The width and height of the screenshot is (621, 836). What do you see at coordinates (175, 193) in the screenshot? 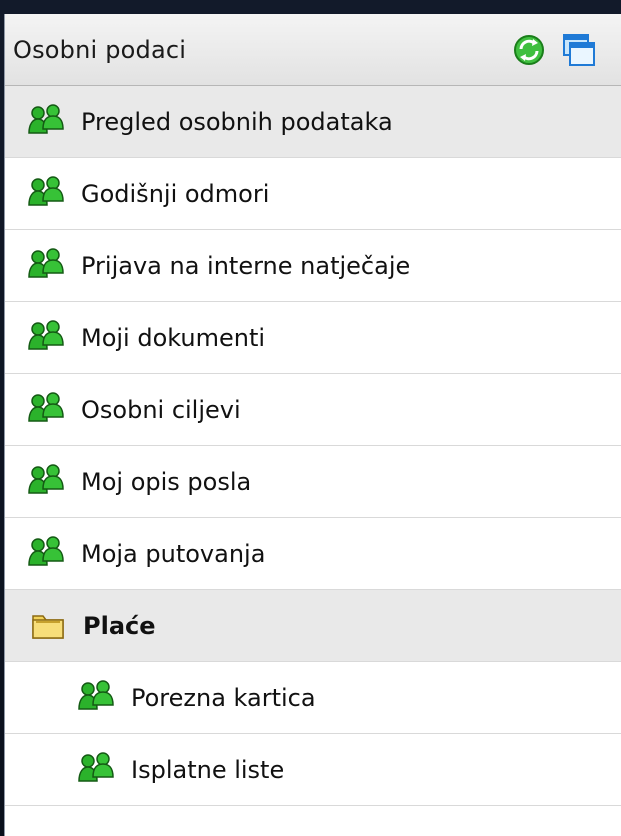
I see `menu-item-label: Godišnji odmori` at bounding box center [175, 193].